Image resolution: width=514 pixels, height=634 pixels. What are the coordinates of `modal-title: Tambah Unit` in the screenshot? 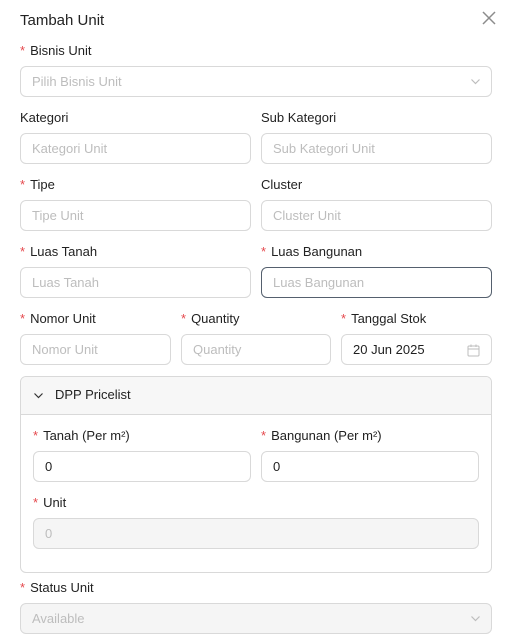 It's located at (62, 20).